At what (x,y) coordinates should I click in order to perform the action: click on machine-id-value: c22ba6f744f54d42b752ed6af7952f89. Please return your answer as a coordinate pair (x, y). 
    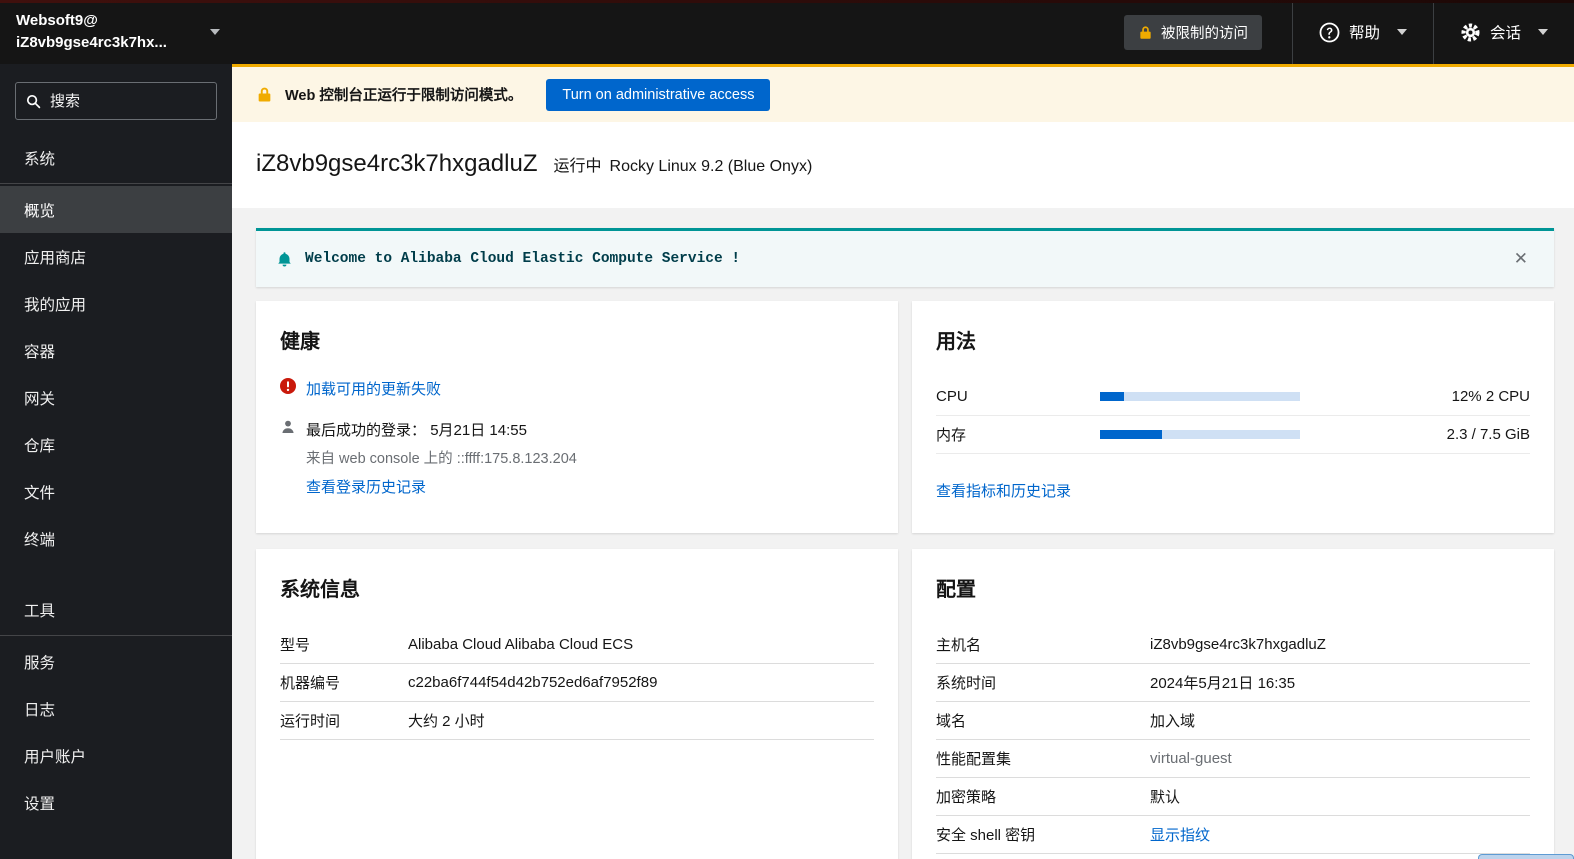
    Looking at the image, I should click on (533, 682).